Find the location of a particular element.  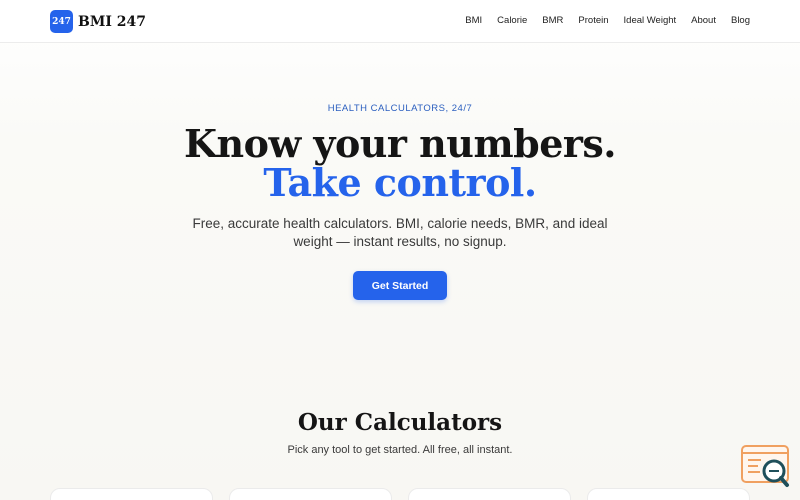

hero-eyebrow: HEALTH CALCULATORS, 24/7 is located at coordinates (400, 108).